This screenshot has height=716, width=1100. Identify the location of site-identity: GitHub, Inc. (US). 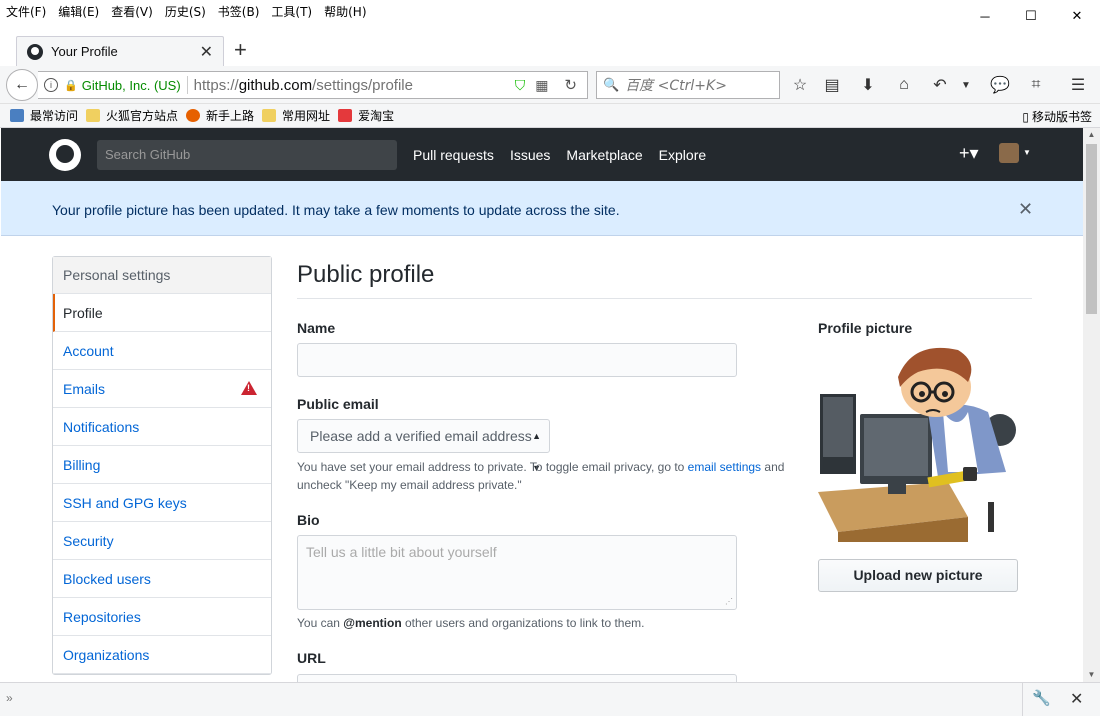
(131, 85).